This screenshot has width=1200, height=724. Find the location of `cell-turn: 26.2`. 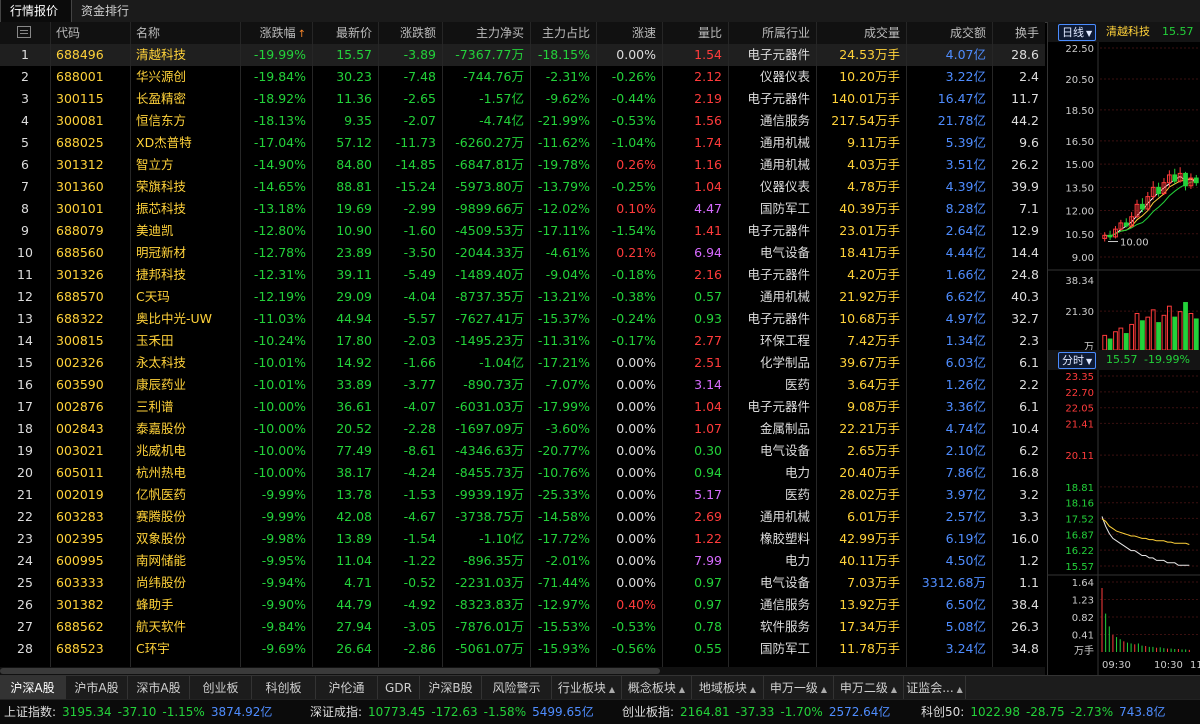

cell-turn: 26.2 is located at coordinates (1025, 164).